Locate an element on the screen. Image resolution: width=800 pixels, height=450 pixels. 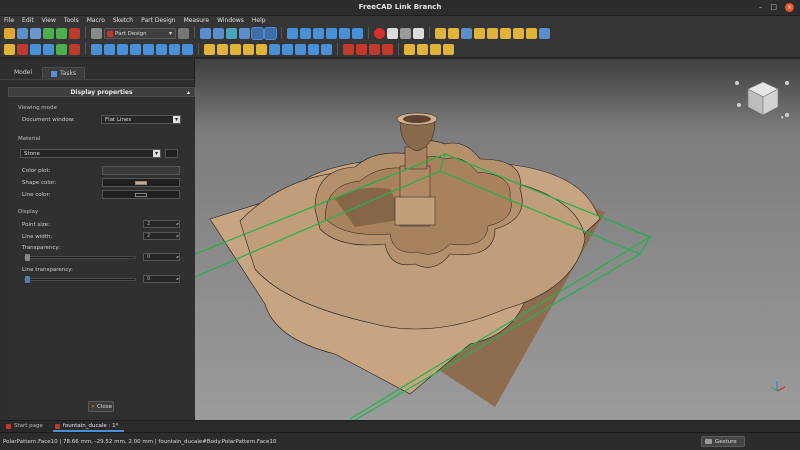
create-sketch-icon is located at coordinates (453, 33).